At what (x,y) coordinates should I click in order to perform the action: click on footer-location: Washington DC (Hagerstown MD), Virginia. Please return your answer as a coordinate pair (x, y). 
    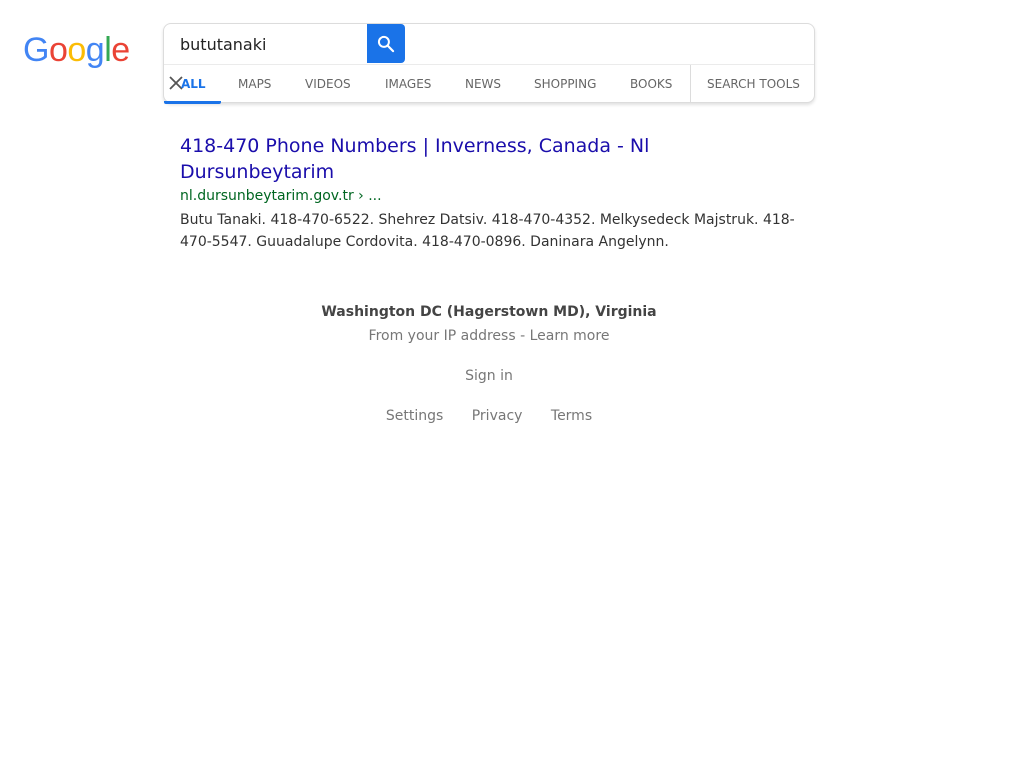
    Looking at the image, I should click on (489, 312).